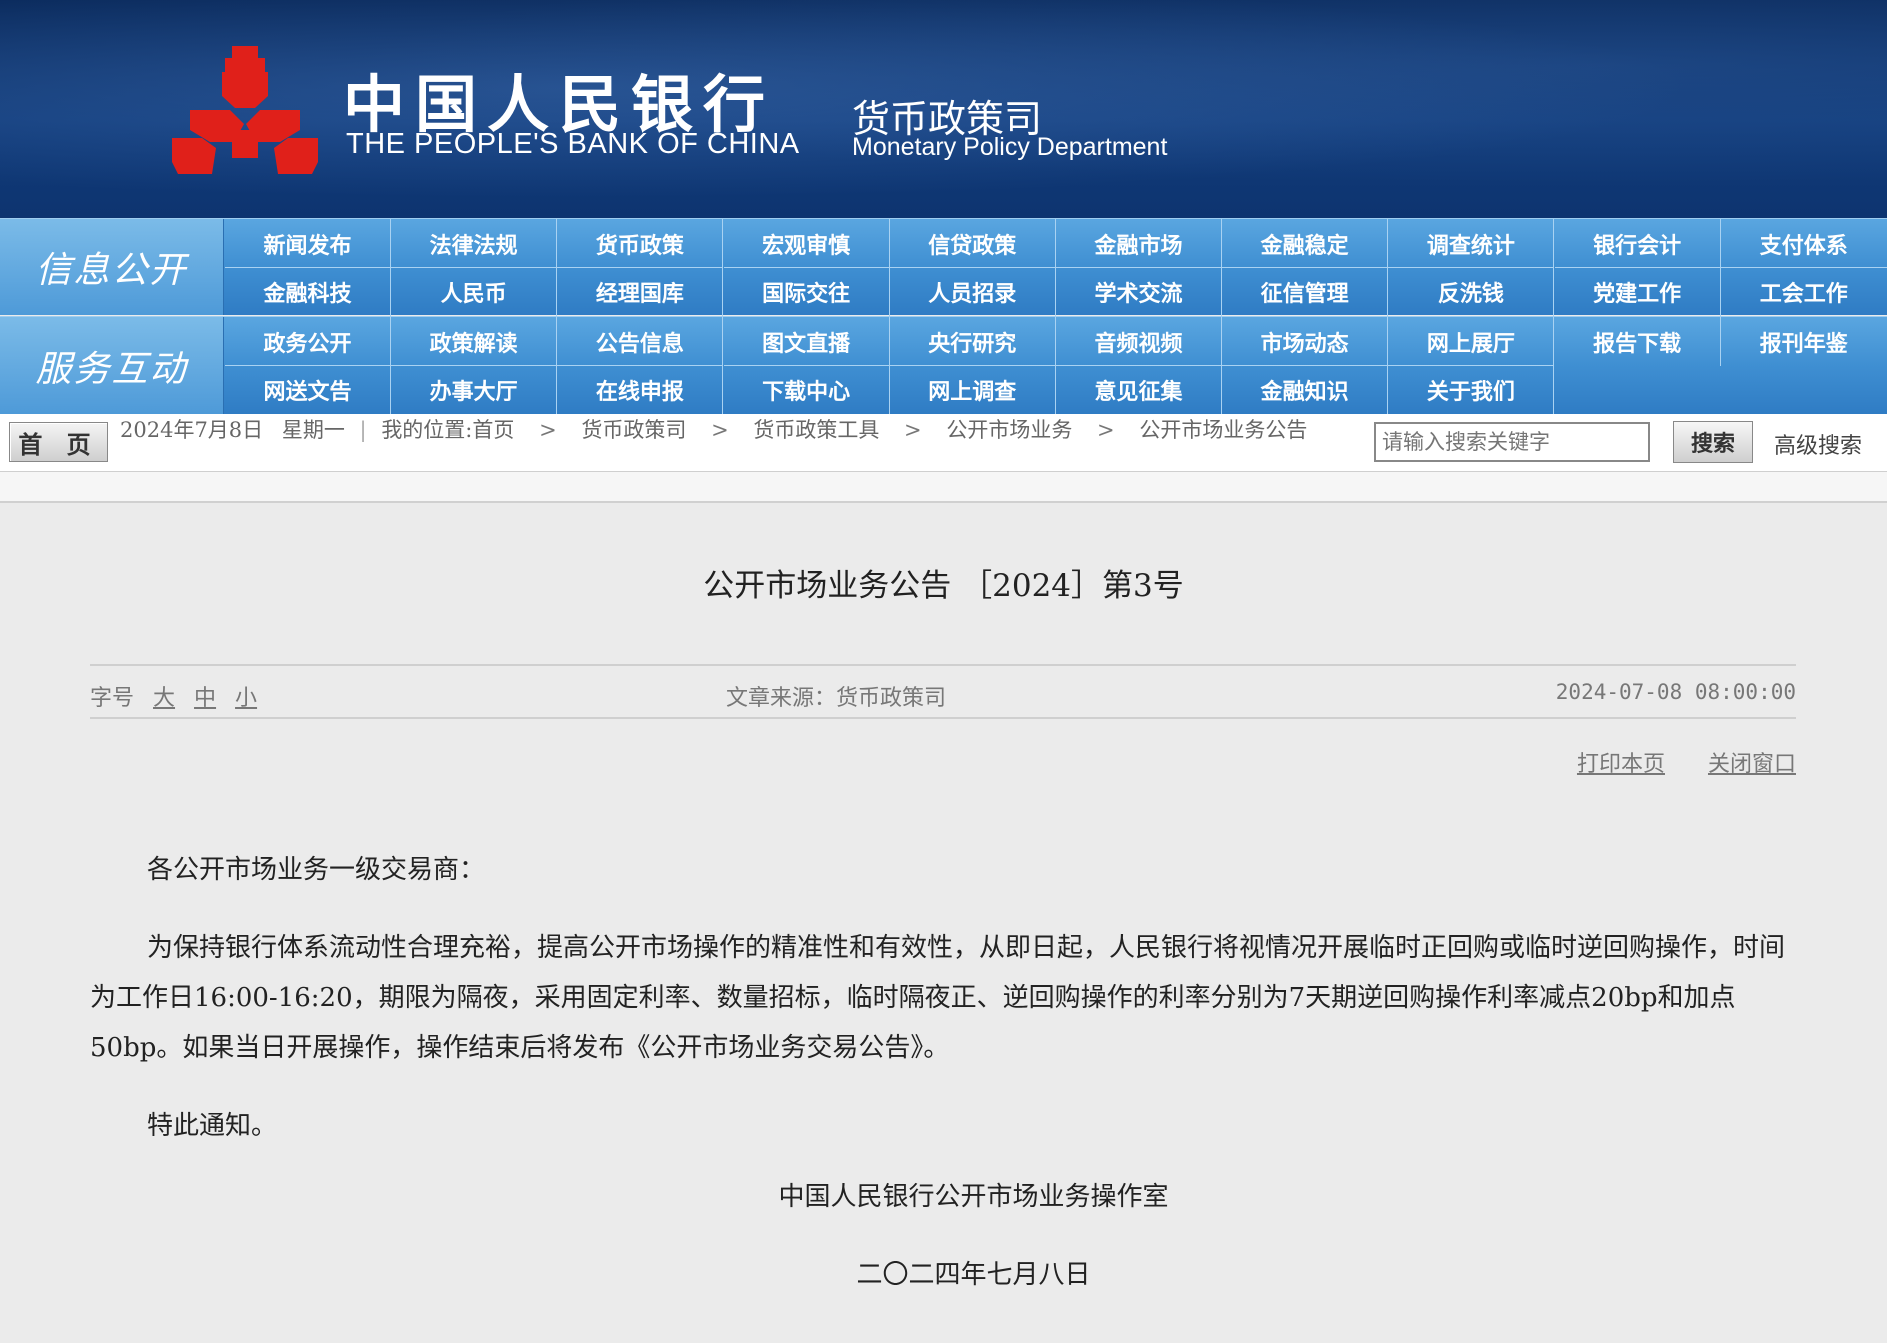 This screenshot has width=1887, height=1343. I want to click on nav-item: 公告信息, so click(640, 341).